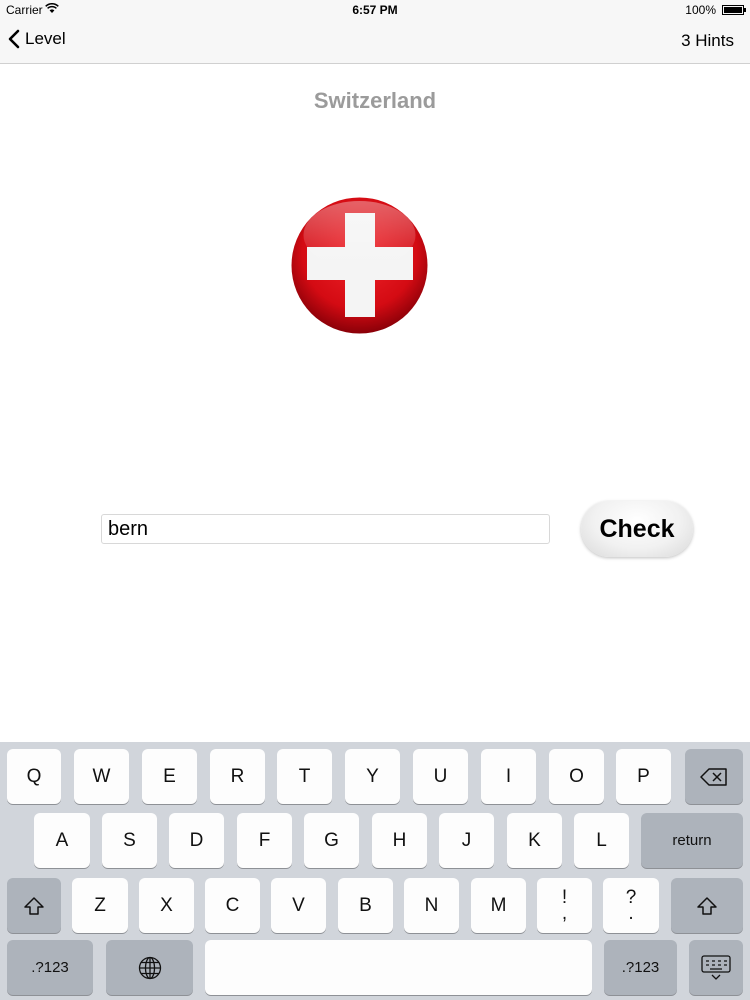  I want to click on answer-input, so click(325, 529).